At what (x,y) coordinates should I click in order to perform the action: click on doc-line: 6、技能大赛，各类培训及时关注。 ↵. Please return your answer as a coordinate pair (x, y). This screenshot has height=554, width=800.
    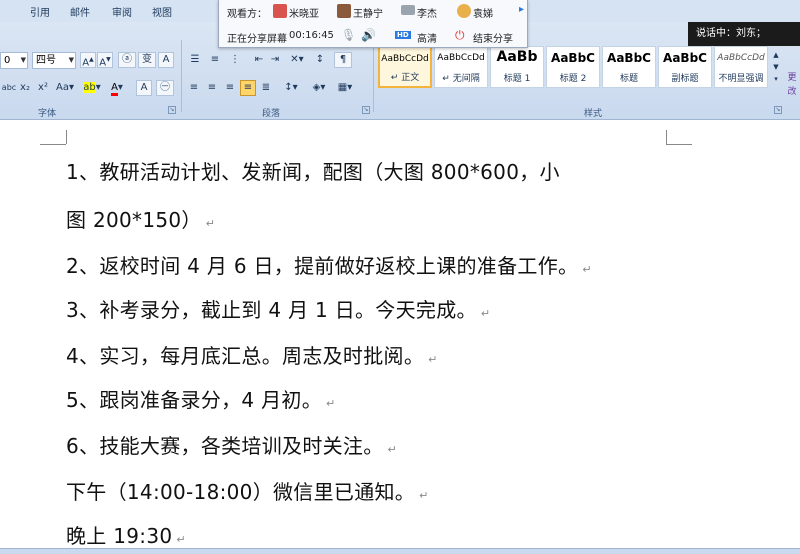
    Looking at the image, I should click on (231, 444).